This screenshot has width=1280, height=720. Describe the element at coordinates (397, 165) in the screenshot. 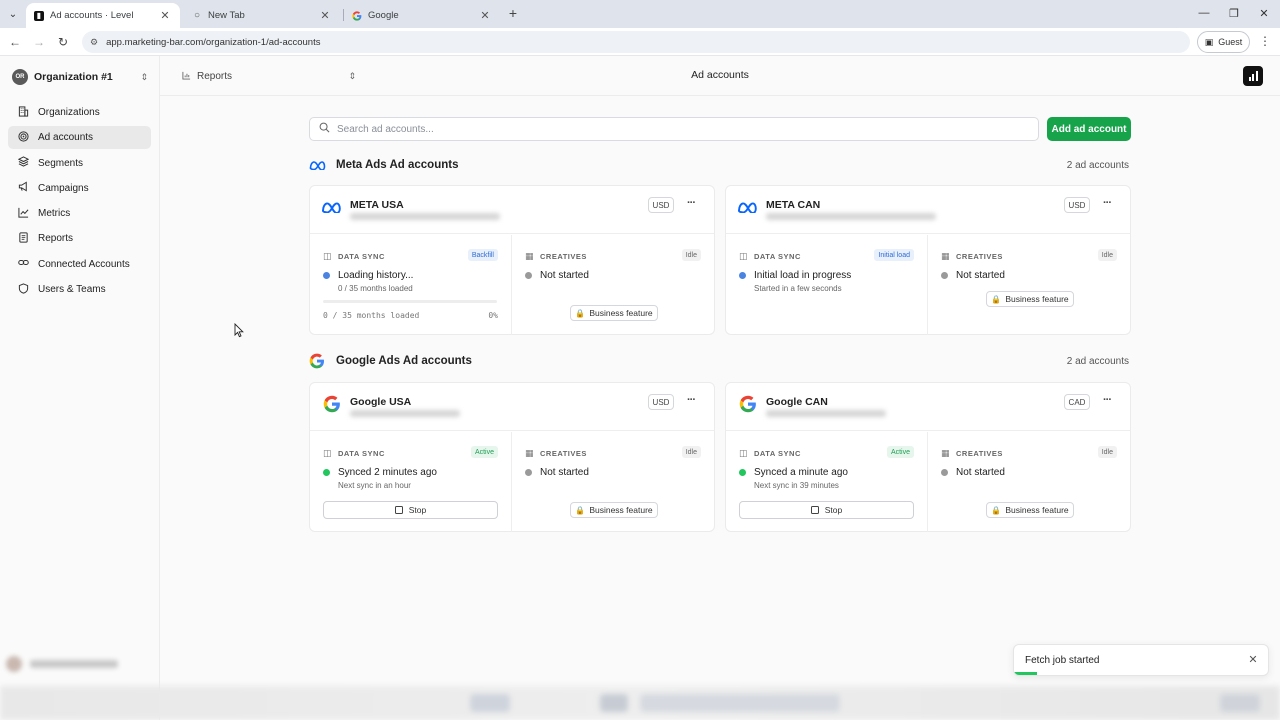

I see `section-title: Meta Ads Ad accounts` at that location.